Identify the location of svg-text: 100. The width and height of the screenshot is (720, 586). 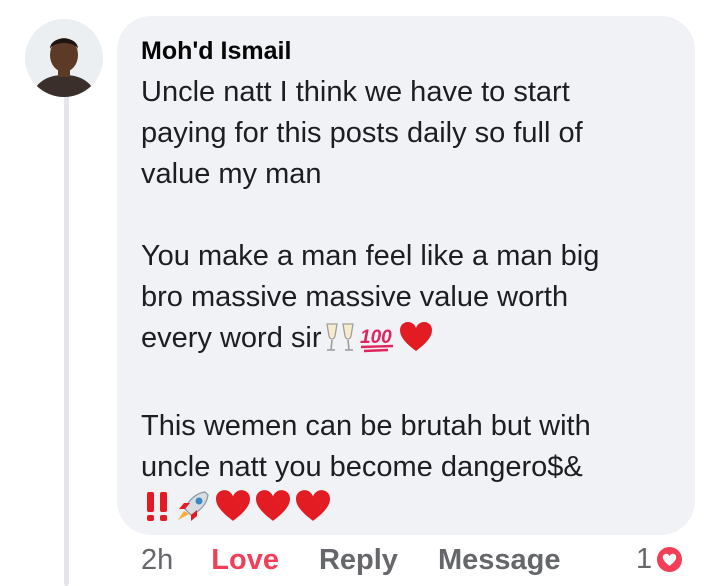
(376, 337).